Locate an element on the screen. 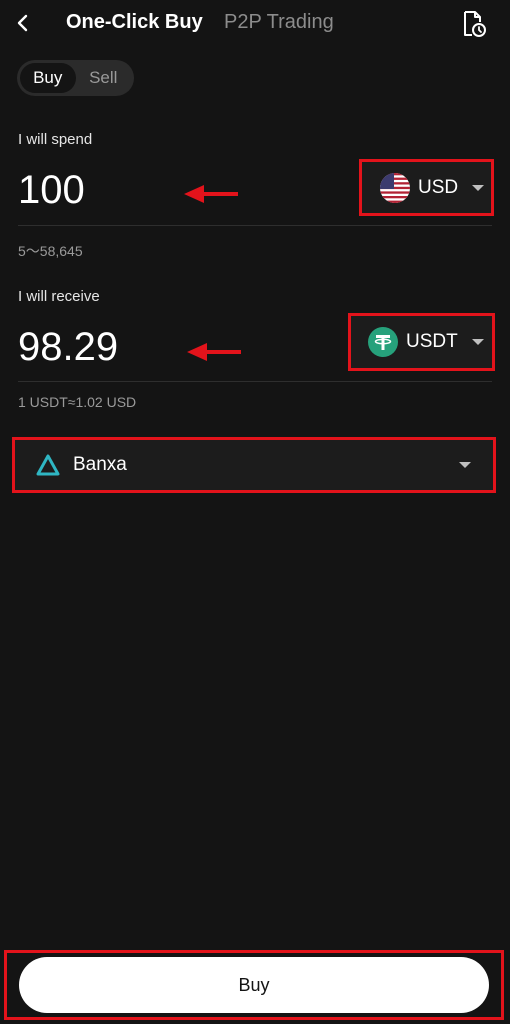 The height and width of the screenshot is (1024, 510). receive-amount-input: 98.29 is located at coordinates (68, 347).